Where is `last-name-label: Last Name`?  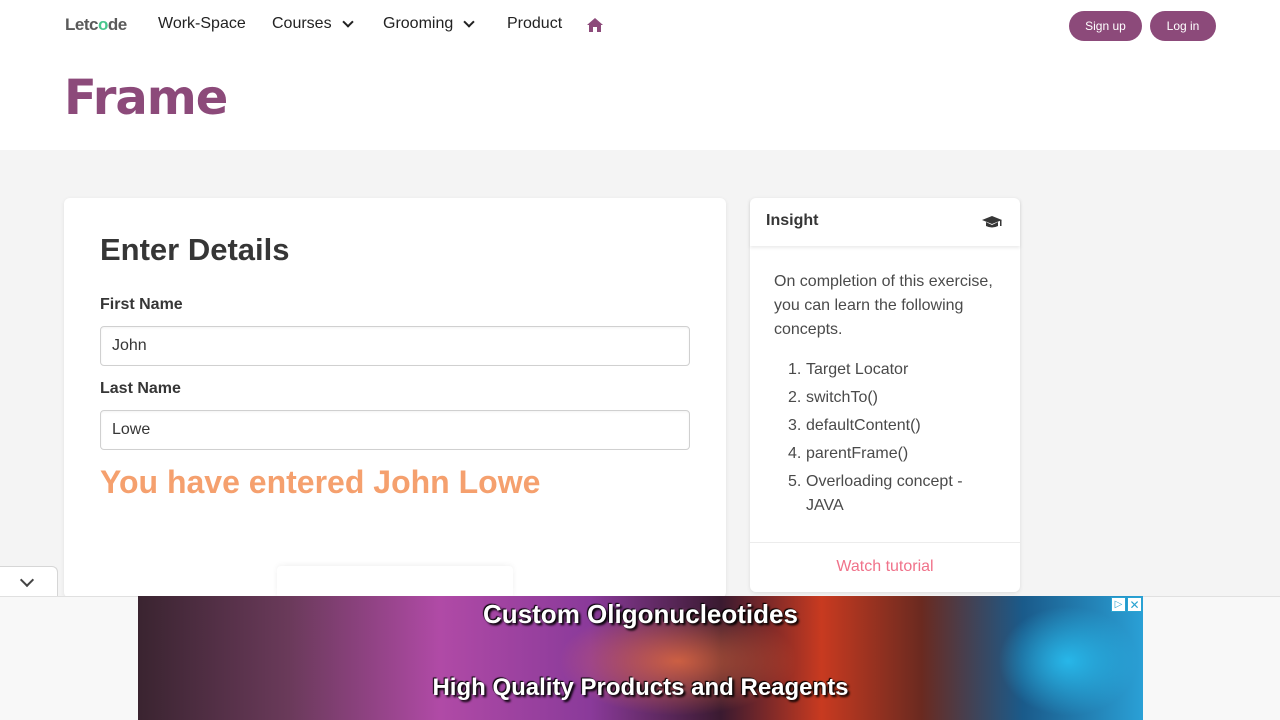 last-name-label: Last Name is located at coordinates (140, 388).